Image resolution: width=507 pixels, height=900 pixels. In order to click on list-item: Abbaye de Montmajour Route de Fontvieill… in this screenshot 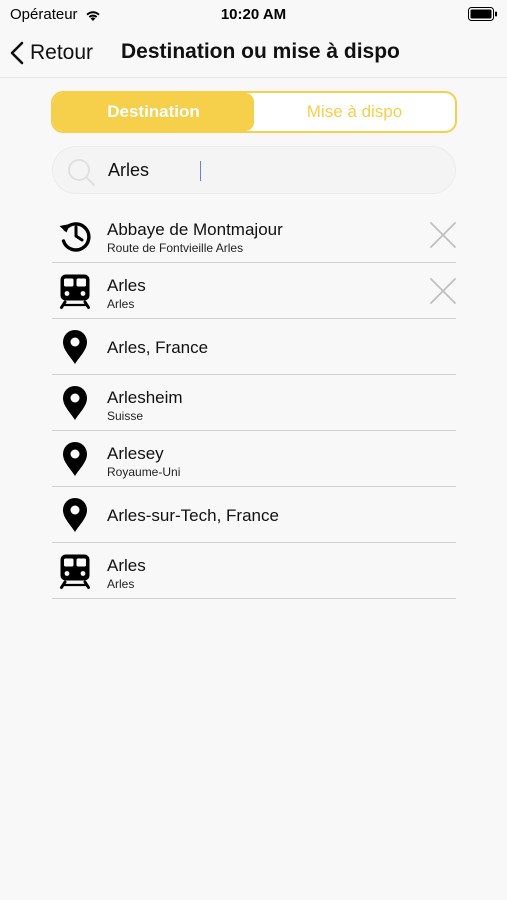, I will do `click(254, 235)`.